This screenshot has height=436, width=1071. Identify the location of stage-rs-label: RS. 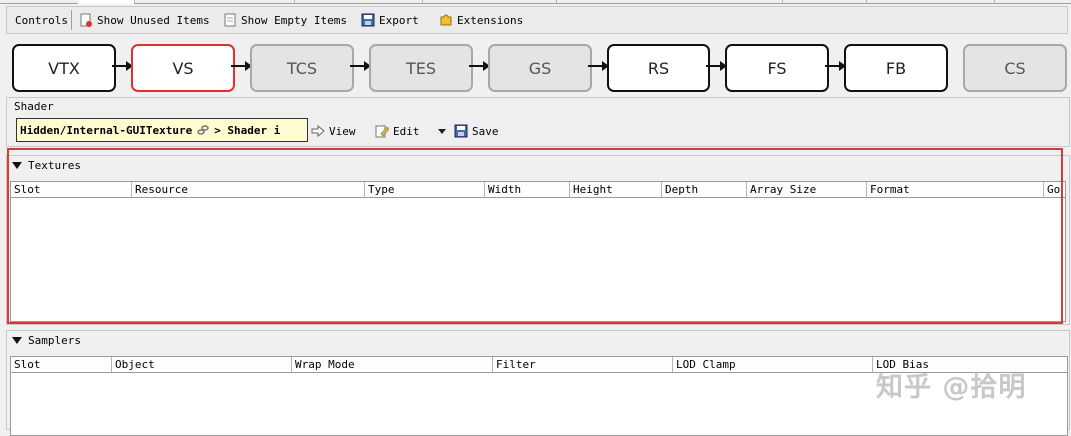
(658, 68).